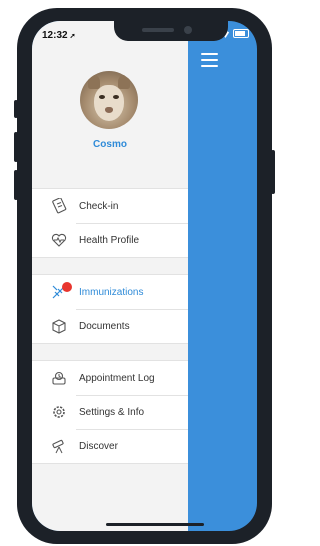 This screenshot has width=320, height=546. What do you see at coordinates (188, 30) in the screenshot?
I see `front-camera` at bounding box center [188, 30].